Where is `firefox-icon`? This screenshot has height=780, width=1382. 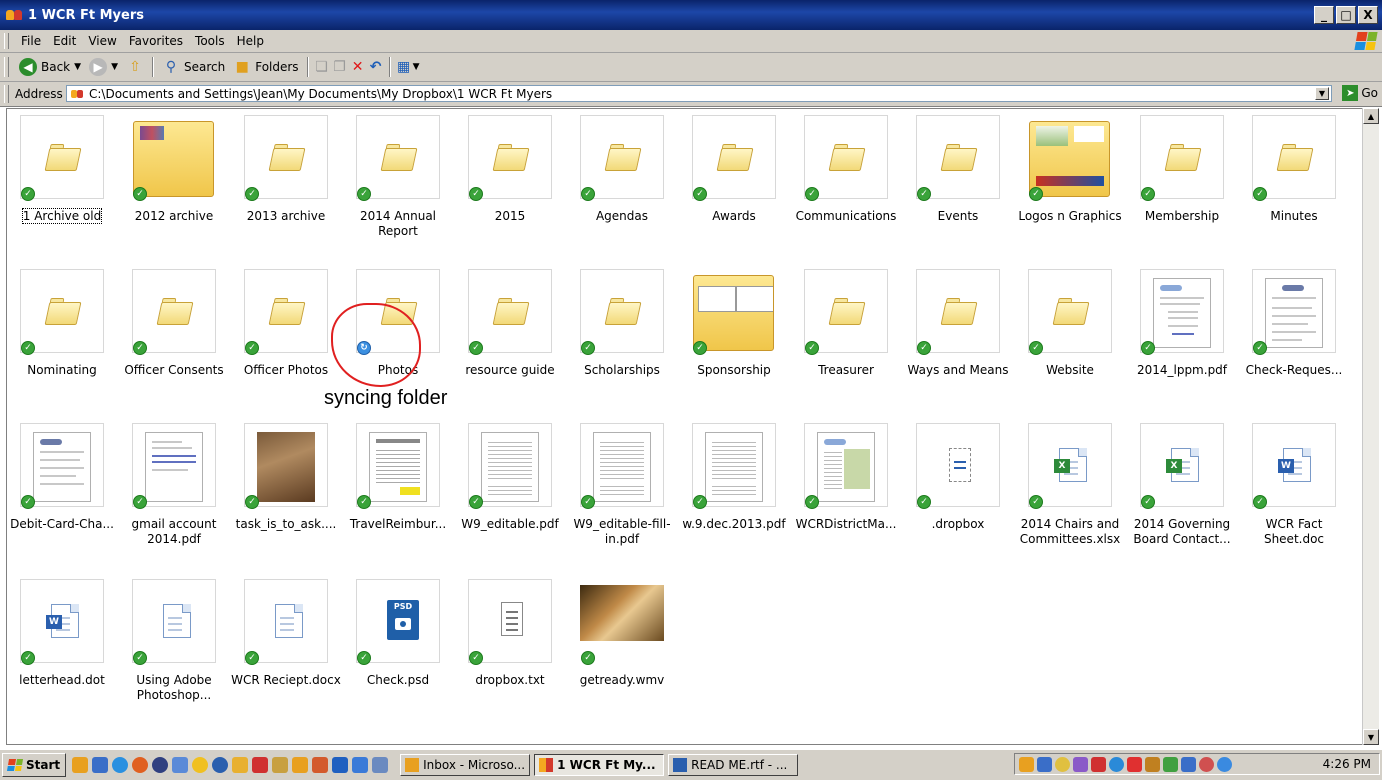 firefox-icon is located at coordinates (140, 765).